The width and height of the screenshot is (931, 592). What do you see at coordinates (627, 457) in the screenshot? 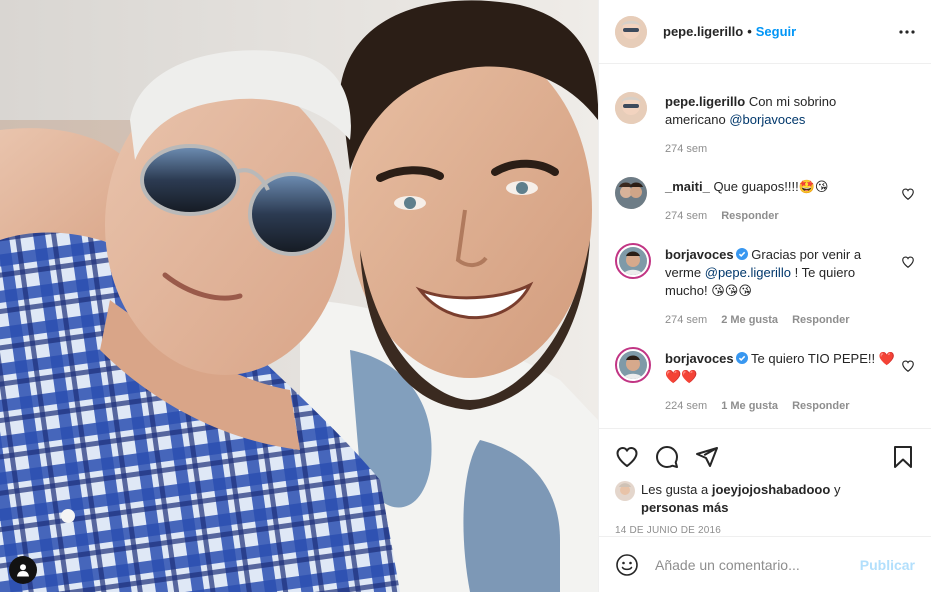
I see `heart-icon` at bounding box center [627, 457].